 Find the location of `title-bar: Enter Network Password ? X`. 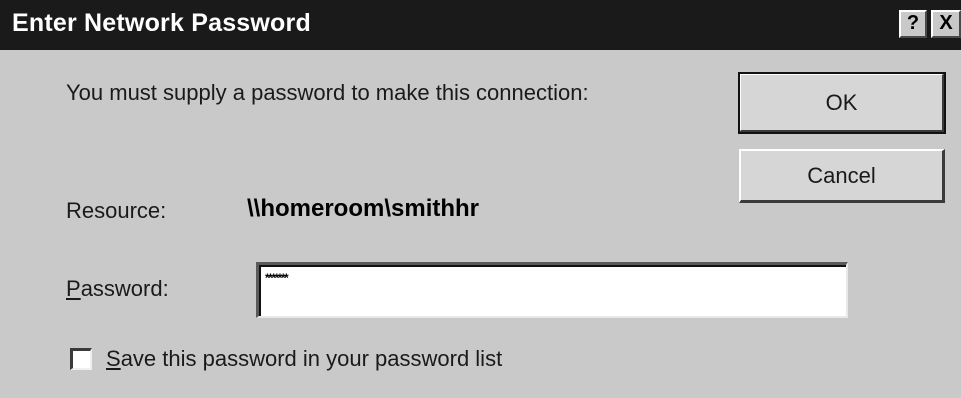

title-bar: Enter Network Password ? X is located at coordinates (480, 25).